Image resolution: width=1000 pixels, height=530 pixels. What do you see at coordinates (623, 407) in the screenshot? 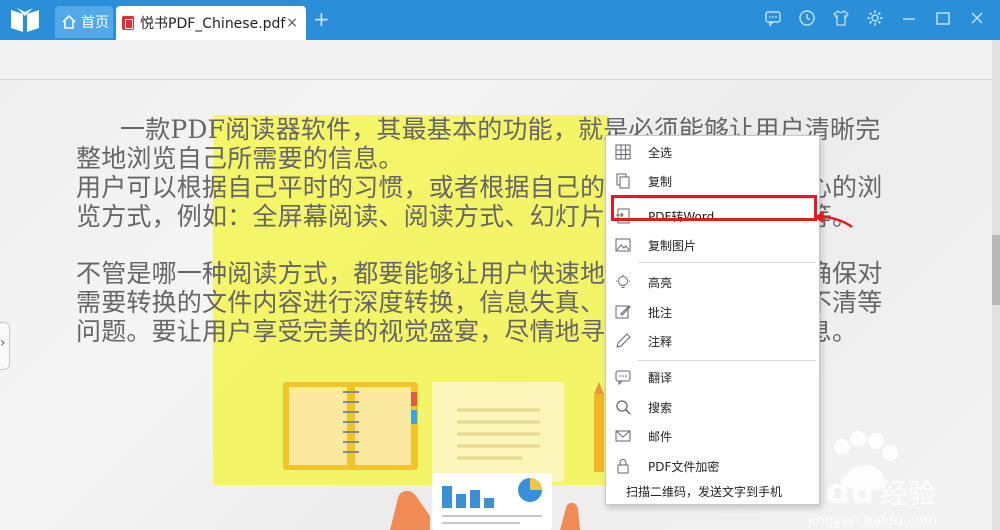
I see `search-icon` at bounding box center [623, 407].